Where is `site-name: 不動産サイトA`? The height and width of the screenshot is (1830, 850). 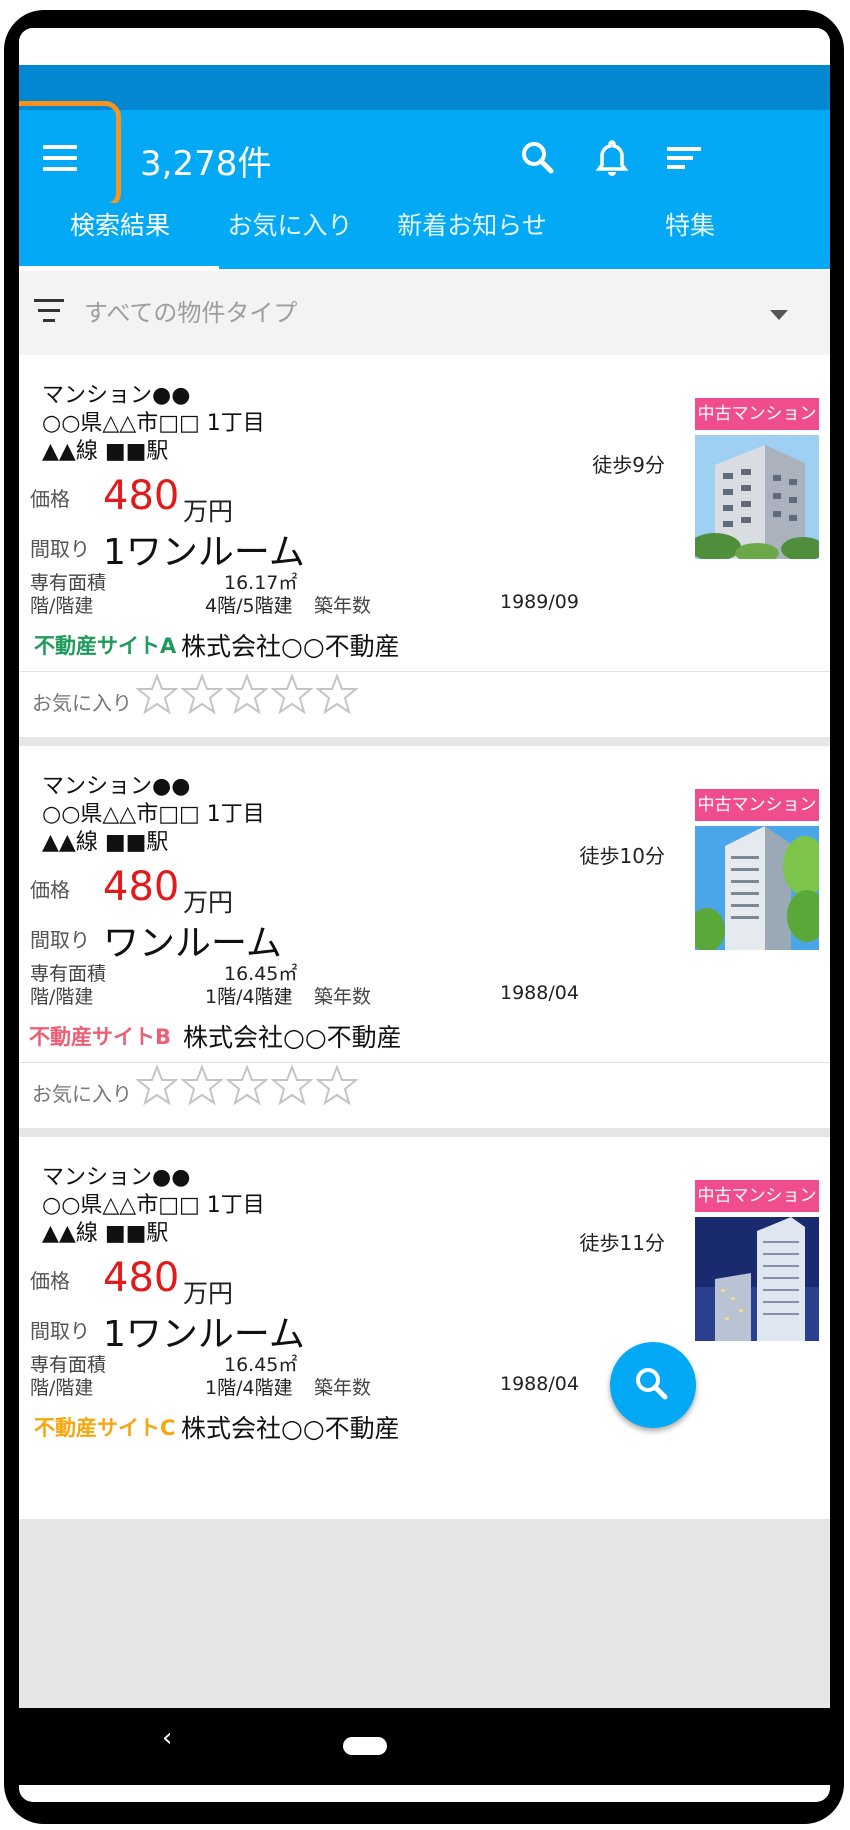 site-name: 不動産サイトA is located at coordinates (105, 645).